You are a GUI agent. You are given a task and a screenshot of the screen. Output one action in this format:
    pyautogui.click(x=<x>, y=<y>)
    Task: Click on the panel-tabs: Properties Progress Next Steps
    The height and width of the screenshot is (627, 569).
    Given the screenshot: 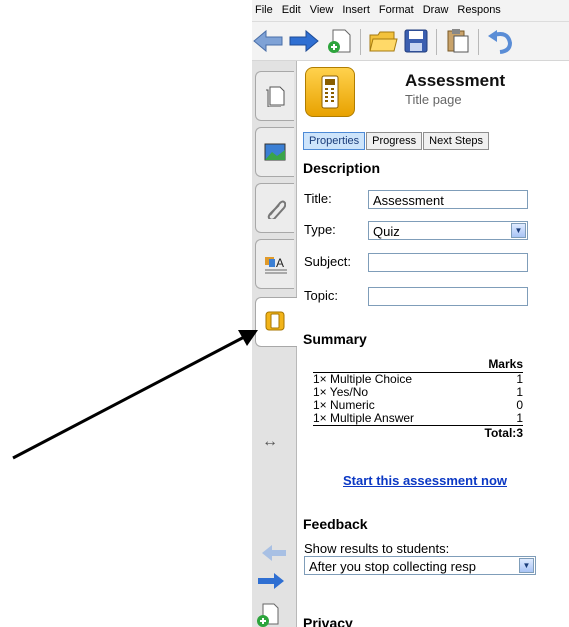 What is the action you would take?
    pyautogui.click(x=396, y=141)
    